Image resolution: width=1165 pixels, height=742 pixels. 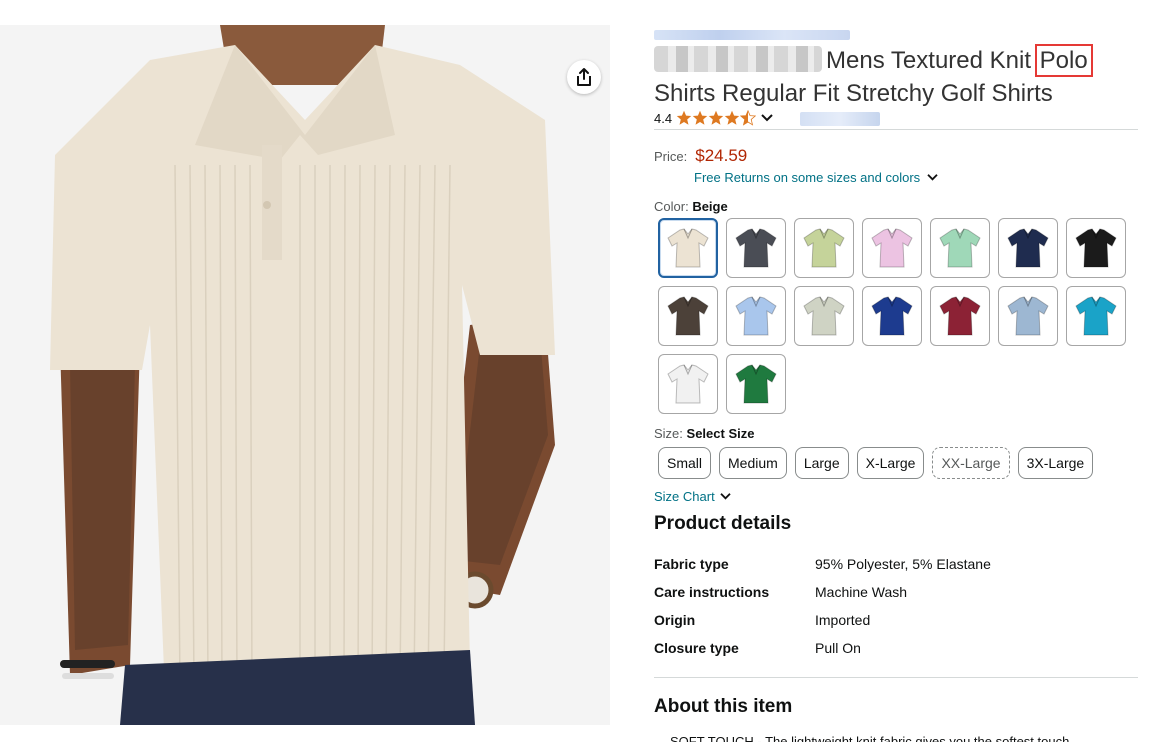 What do you see at coordinates (685, 463) in the screenshot?
I see `size-option-small: Small` at bounding box center [685, 463].